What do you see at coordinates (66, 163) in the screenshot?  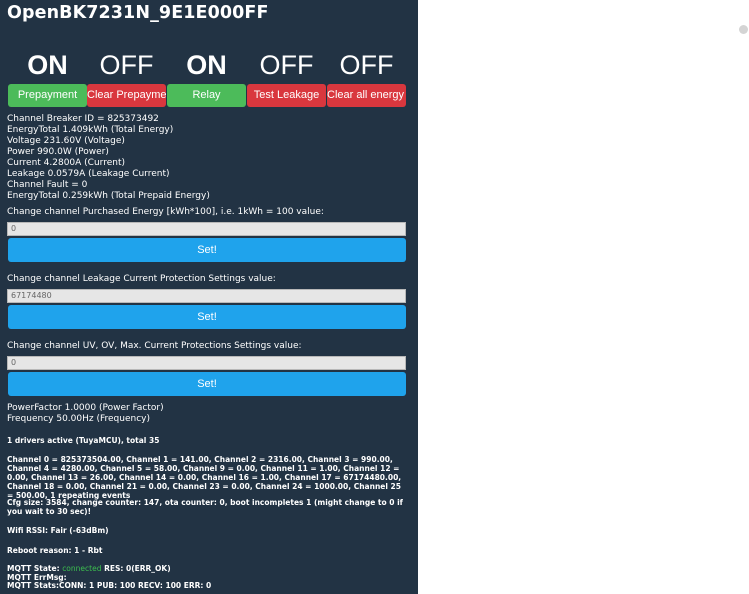 I see `reading-current: Current 4.2800A (Current)` at bounding box center [66, 163].